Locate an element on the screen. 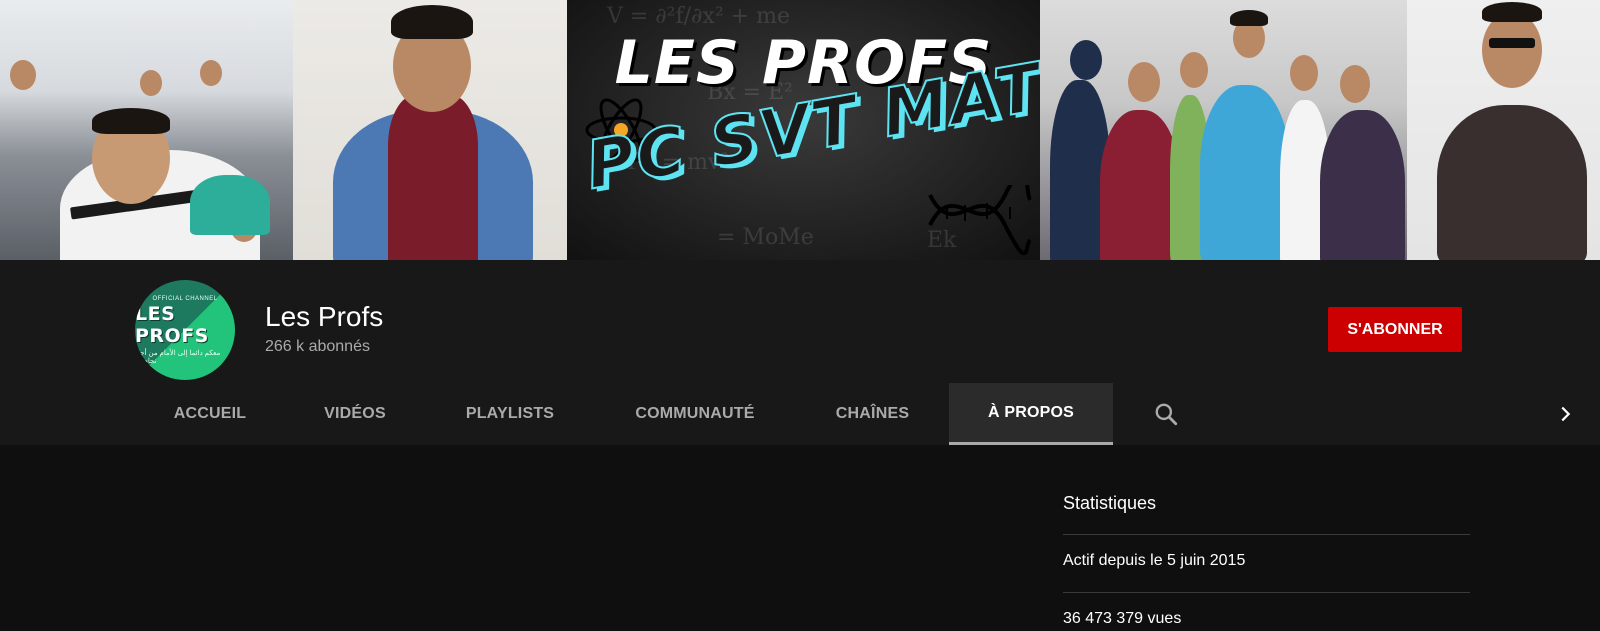  dna-icon is located at coordinates (980, 220).